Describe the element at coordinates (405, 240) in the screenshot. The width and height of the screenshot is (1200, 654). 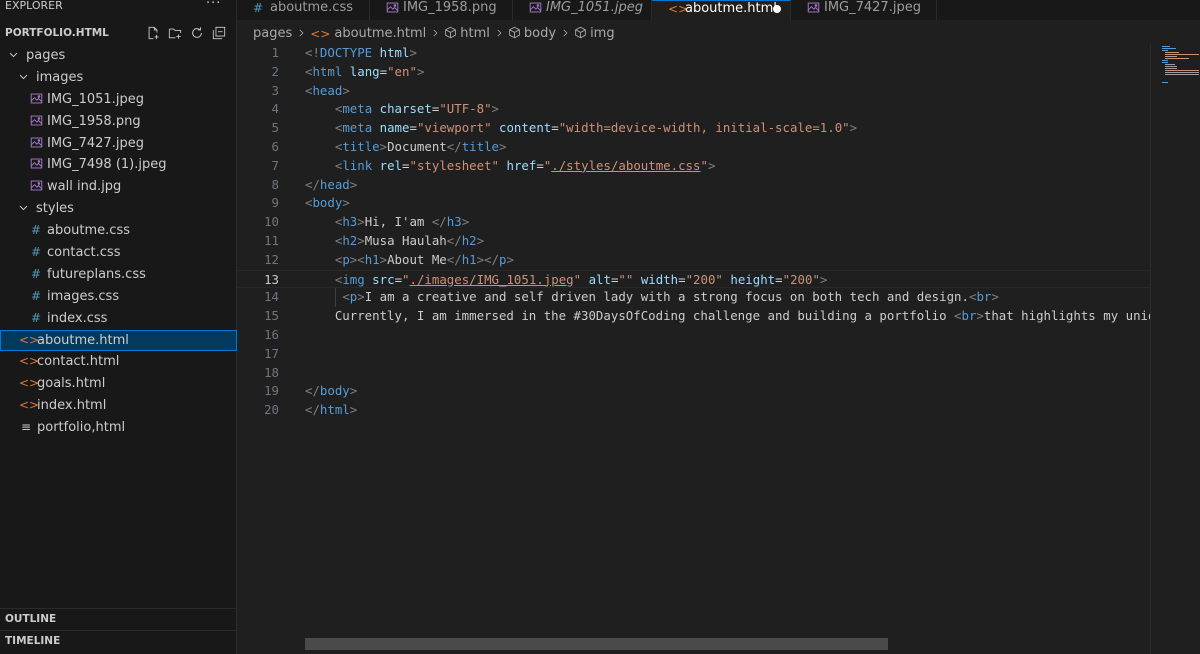
I see `code-token: Musa Haulah` at that location.